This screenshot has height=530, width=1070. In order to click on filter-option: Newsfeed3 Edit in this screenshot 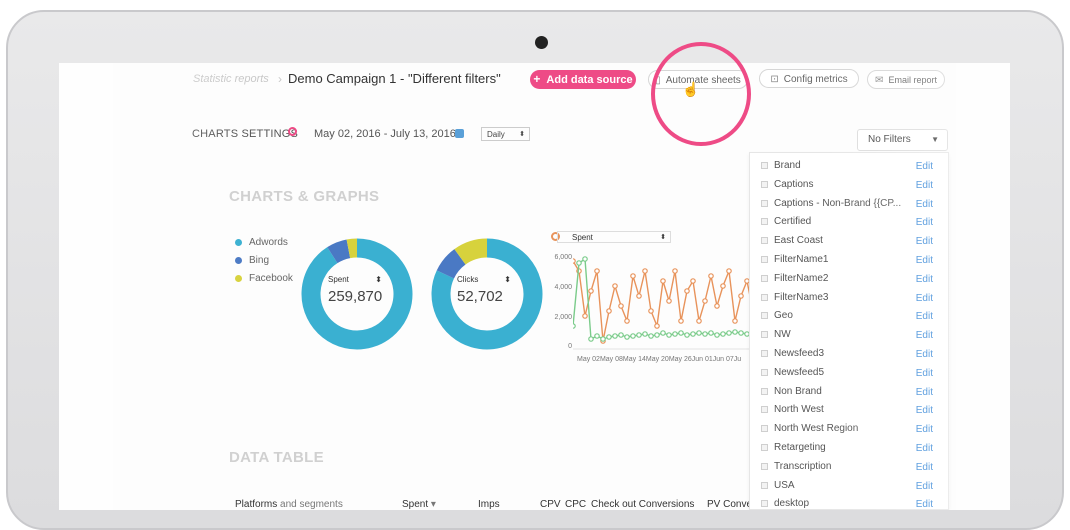, I will do `click(849, 354)`.